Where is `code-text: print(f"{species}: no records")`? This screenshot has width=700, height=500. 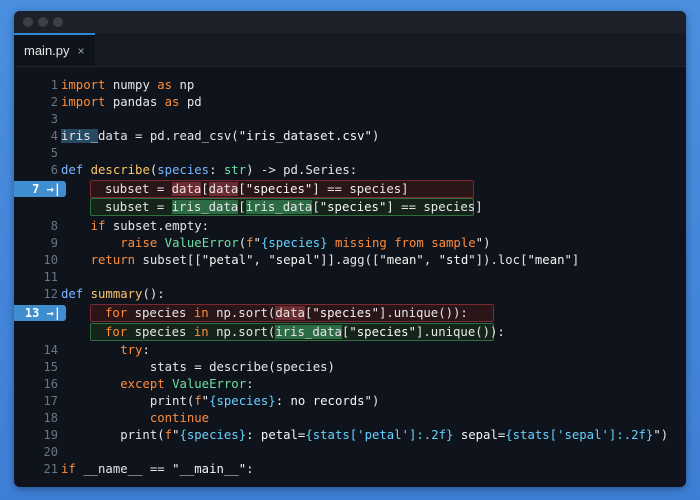
code-text: print(f"{species}: no records") is located at coordinates (220, 401).